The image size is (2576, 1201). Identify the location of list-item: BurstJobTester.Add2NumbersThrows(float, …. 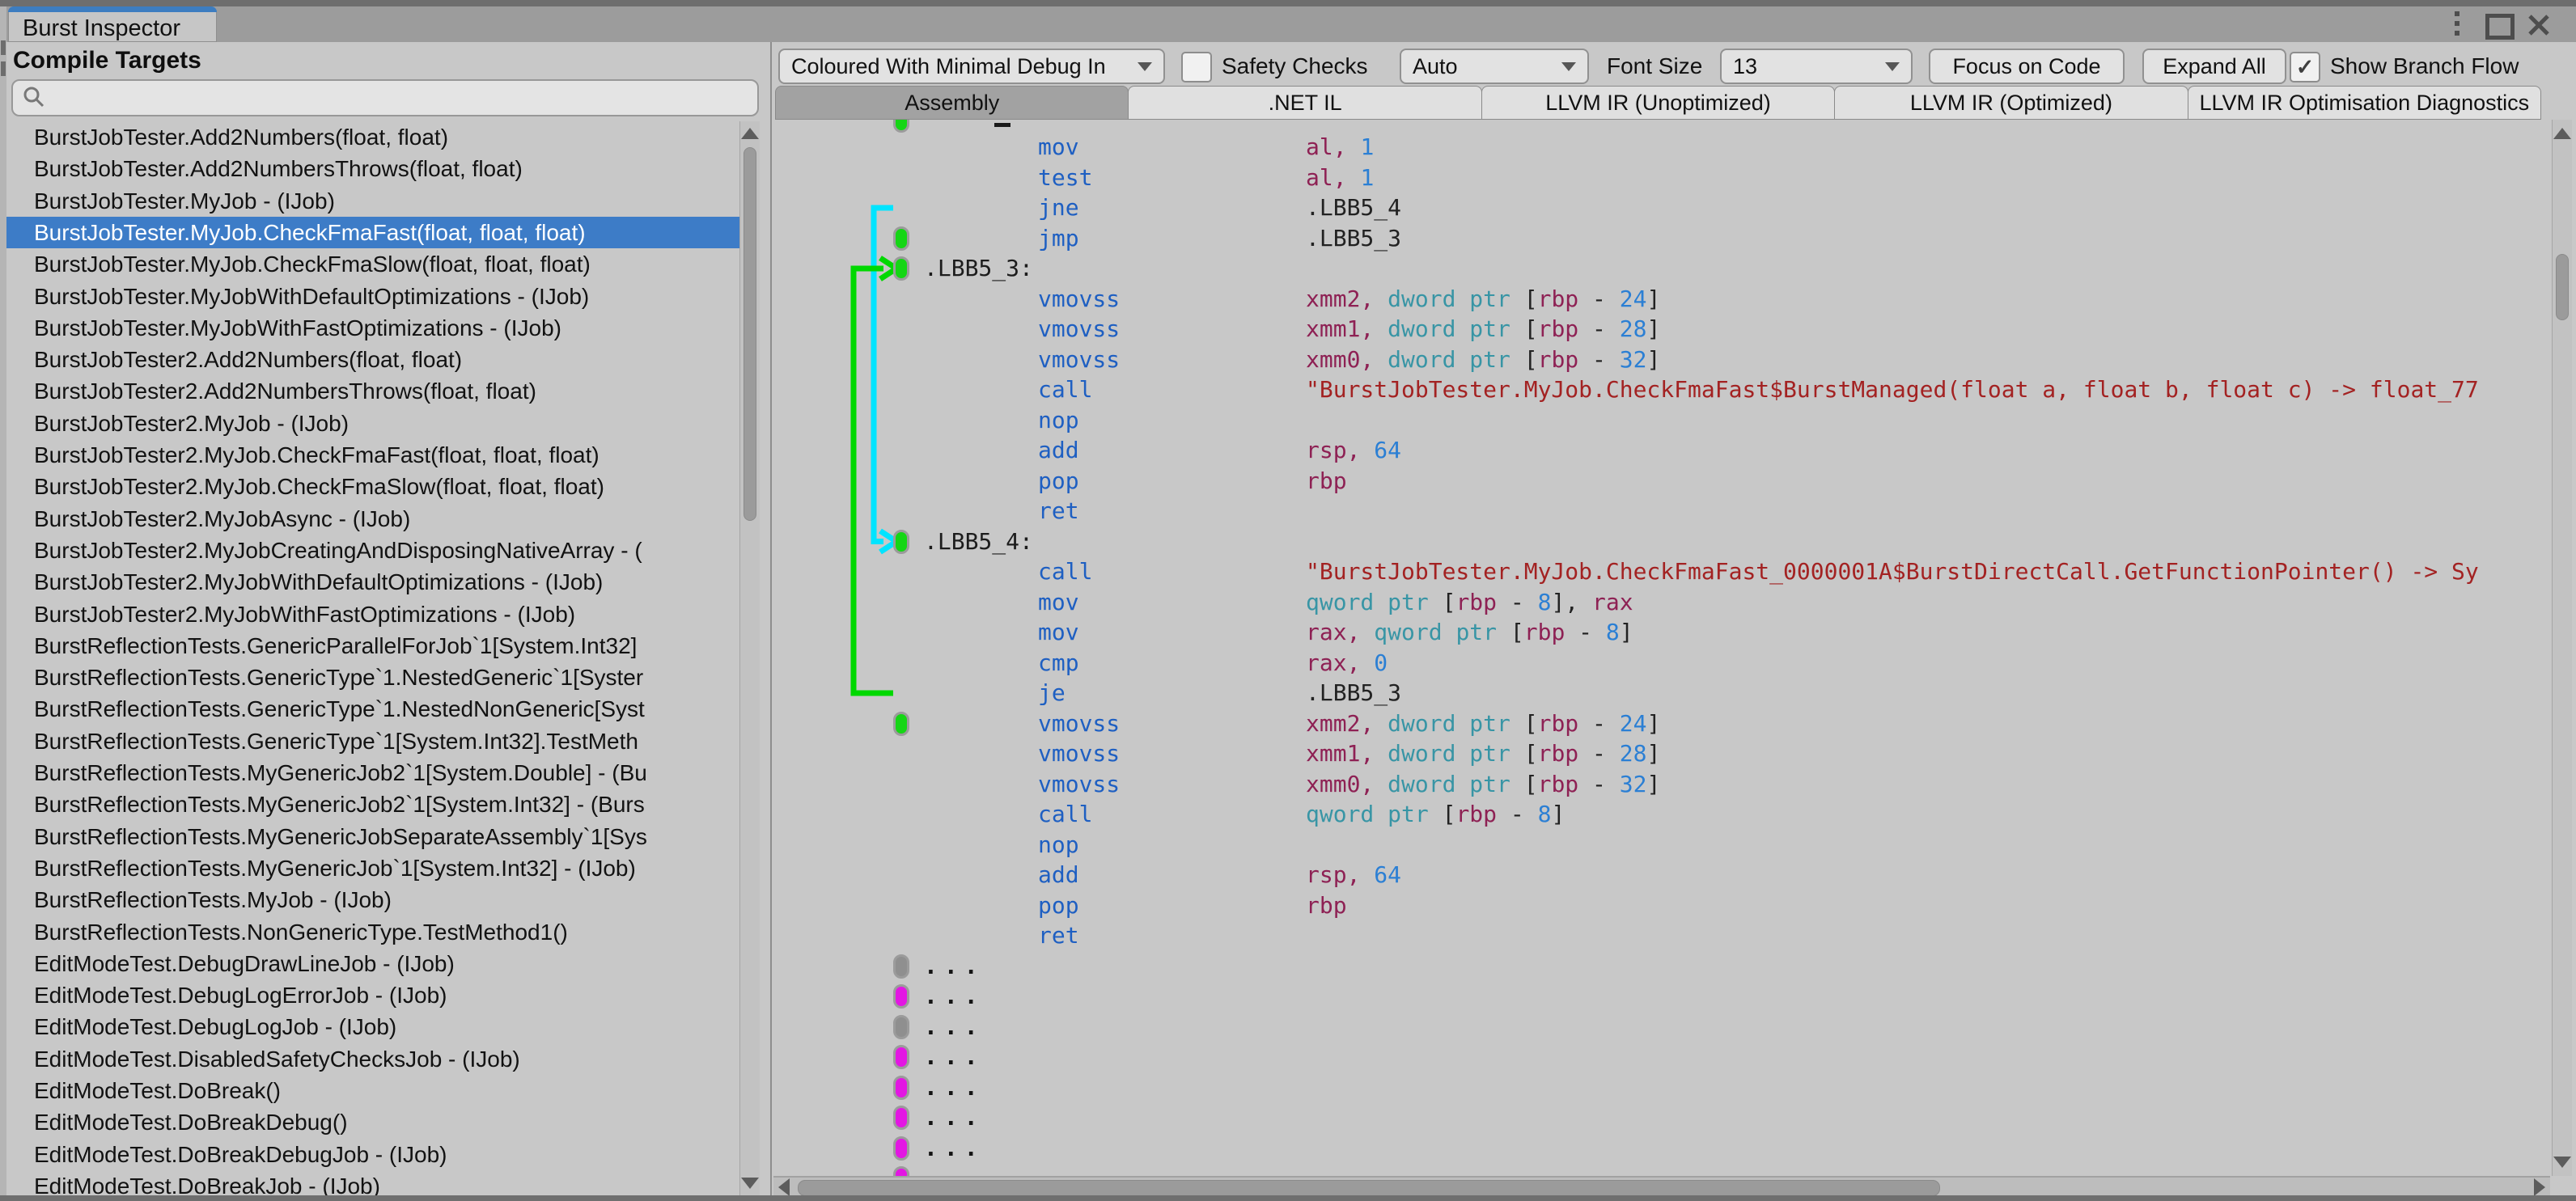
(373, 168).